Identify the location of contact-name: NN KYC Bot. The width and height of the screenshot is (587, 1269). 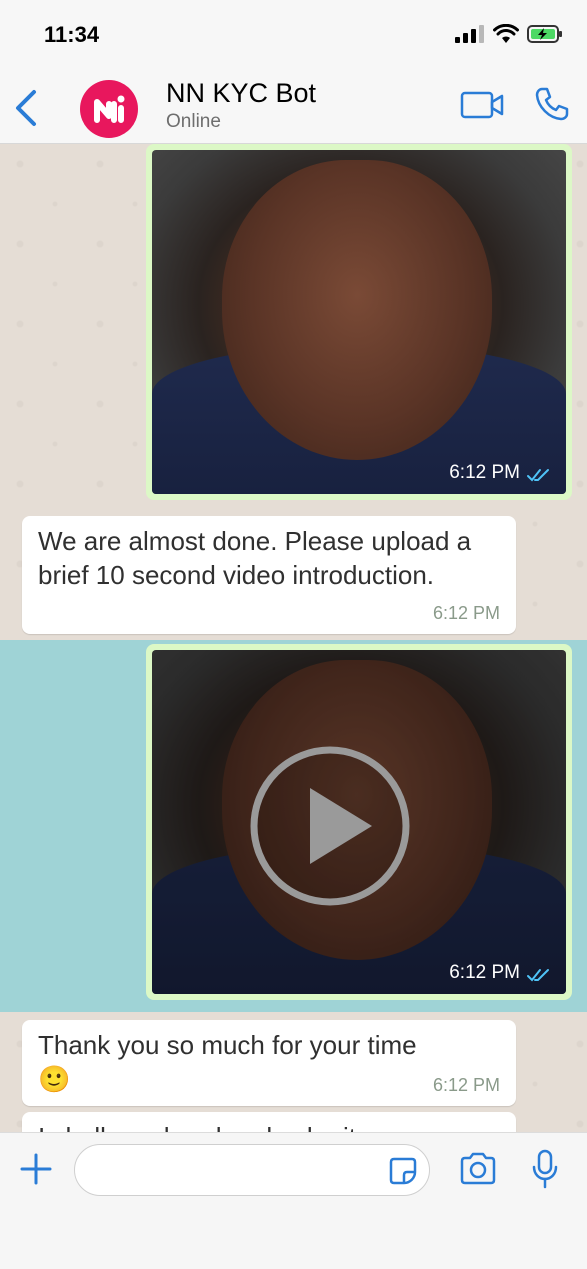
(241, 93).